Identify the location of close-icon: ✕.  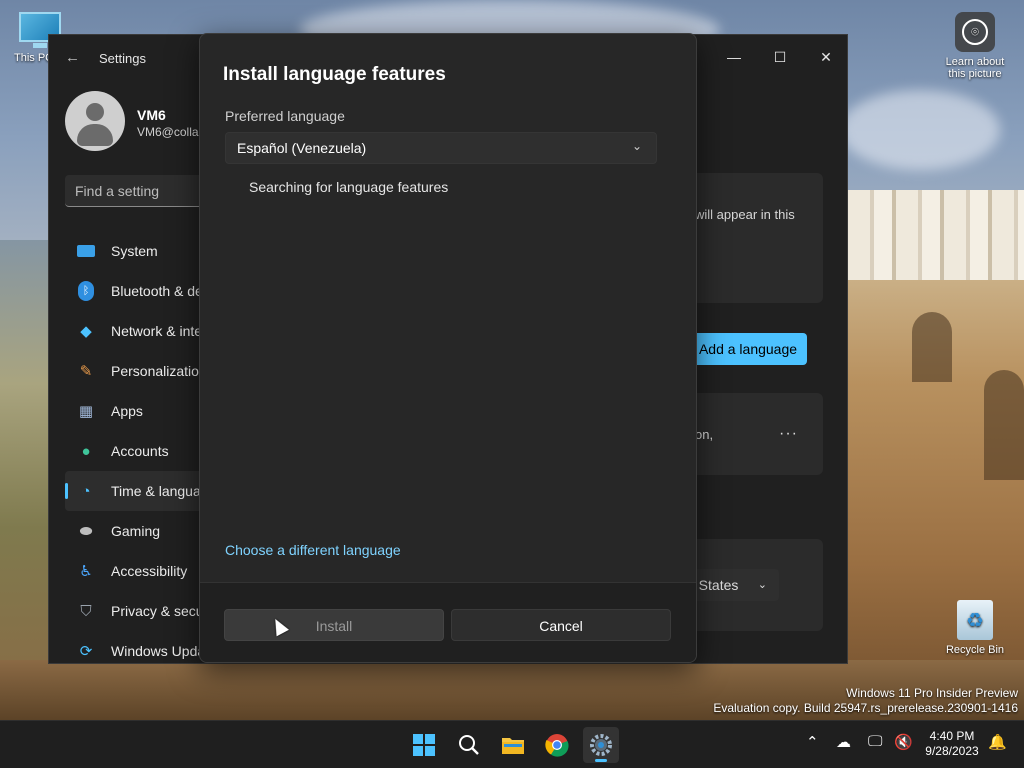
(826, 57).